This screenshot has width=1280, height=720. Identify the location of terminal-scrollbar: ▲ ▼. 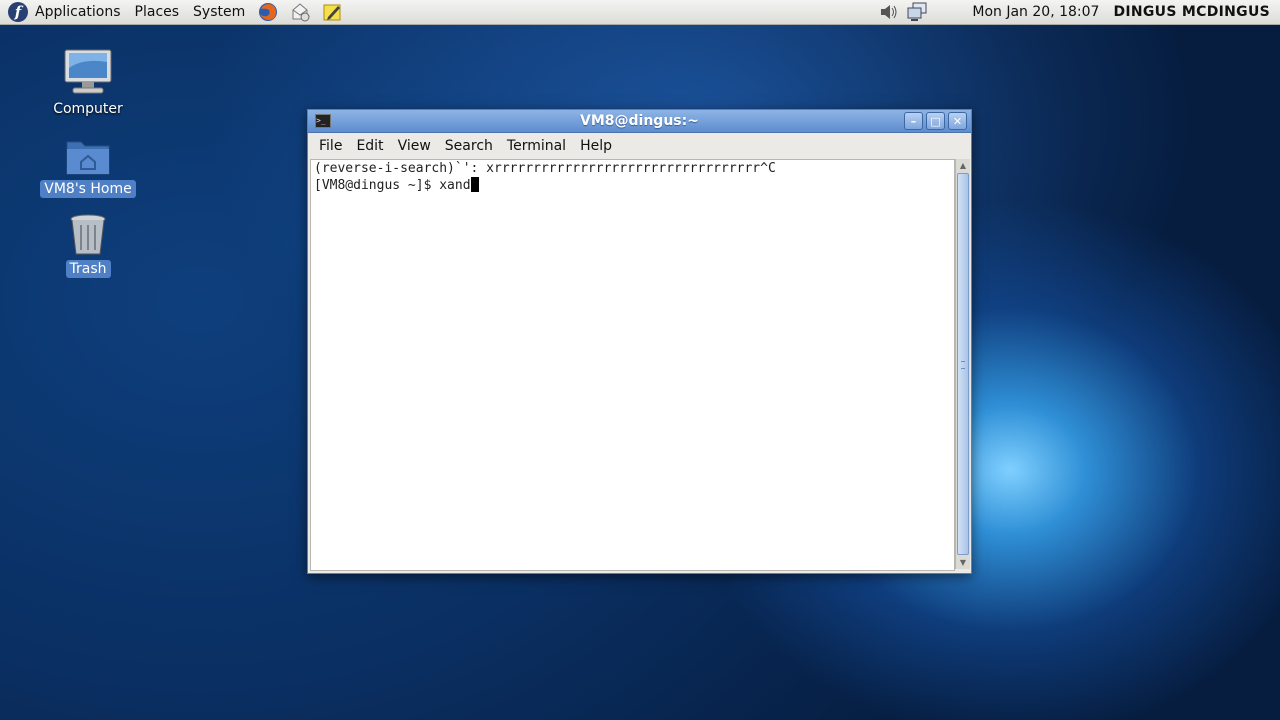
(962, 364).